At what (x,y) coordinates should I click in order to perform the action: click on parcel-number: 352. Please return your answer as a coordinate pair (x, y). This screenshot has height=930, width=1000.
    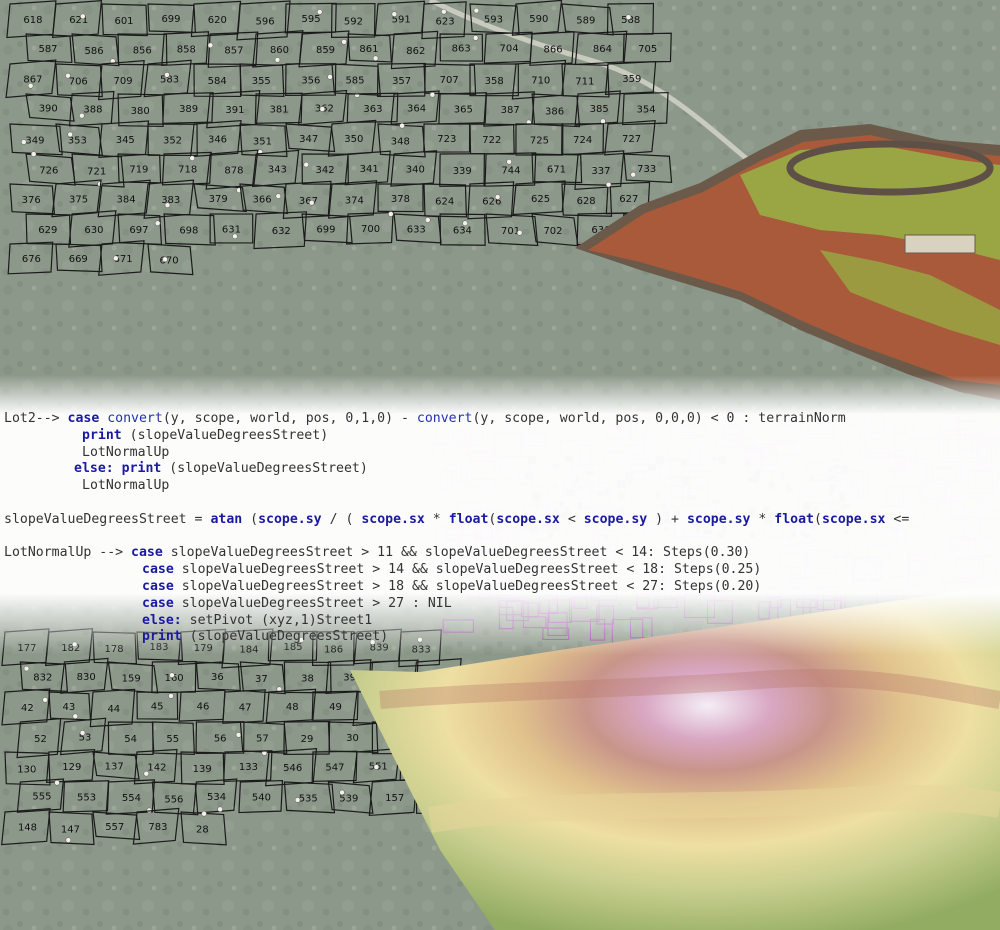
    Looking at the image, I should click on (172, 141).